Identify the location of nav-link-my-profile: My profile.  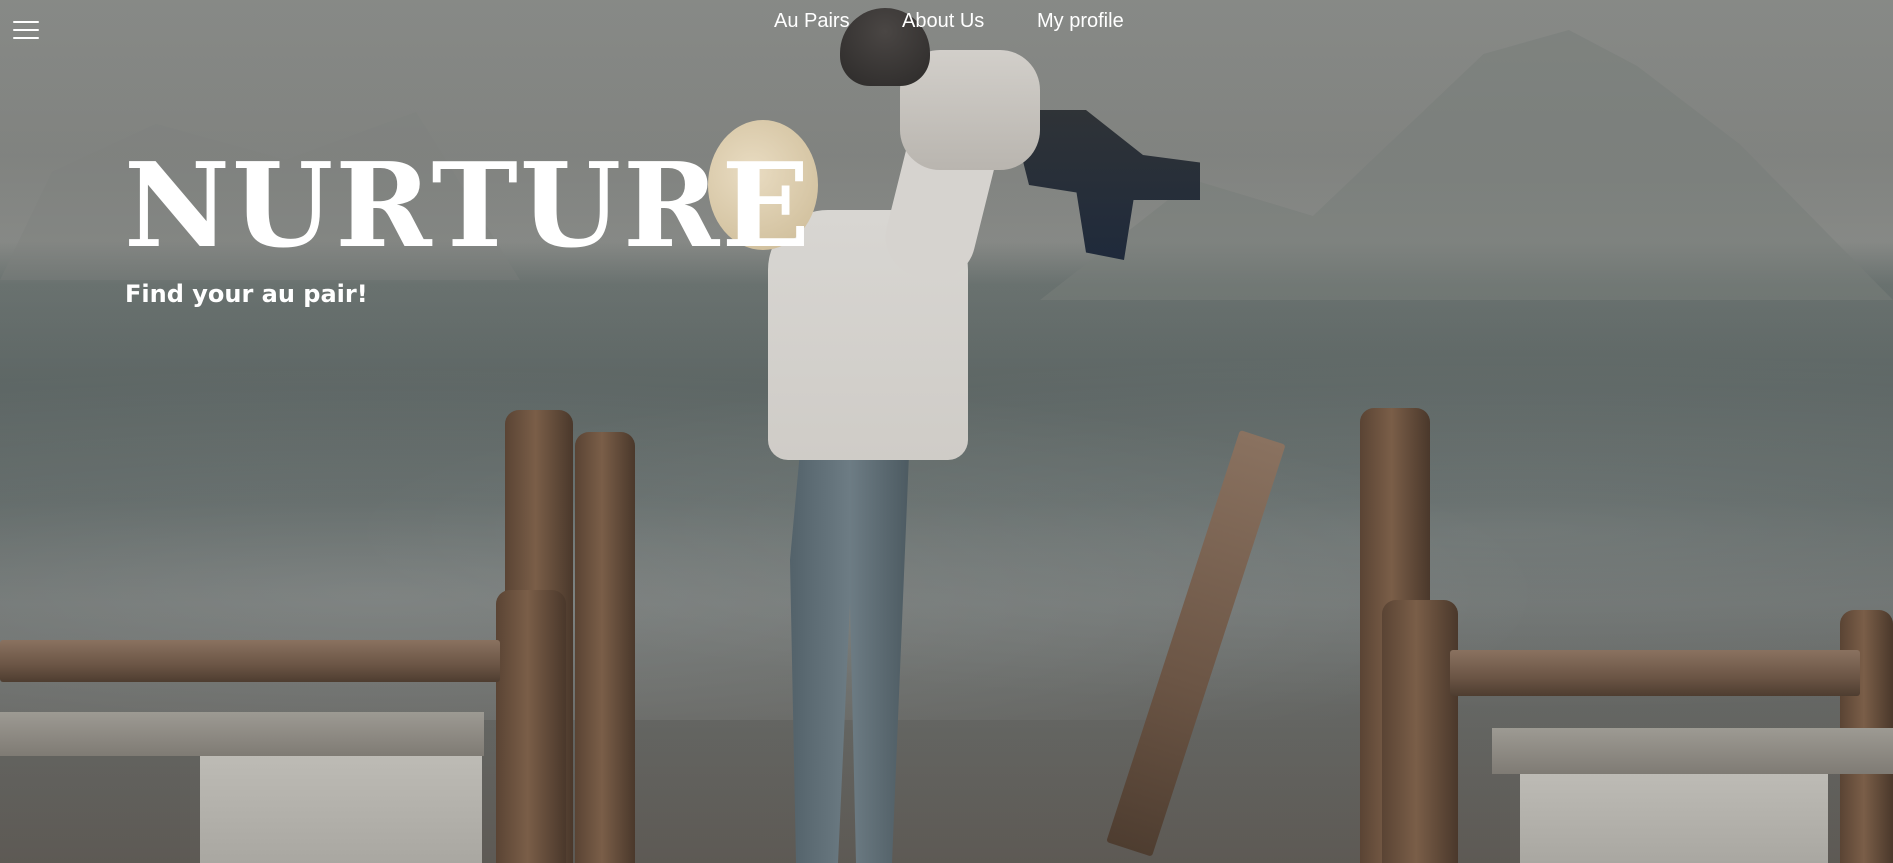
(1080, 21).